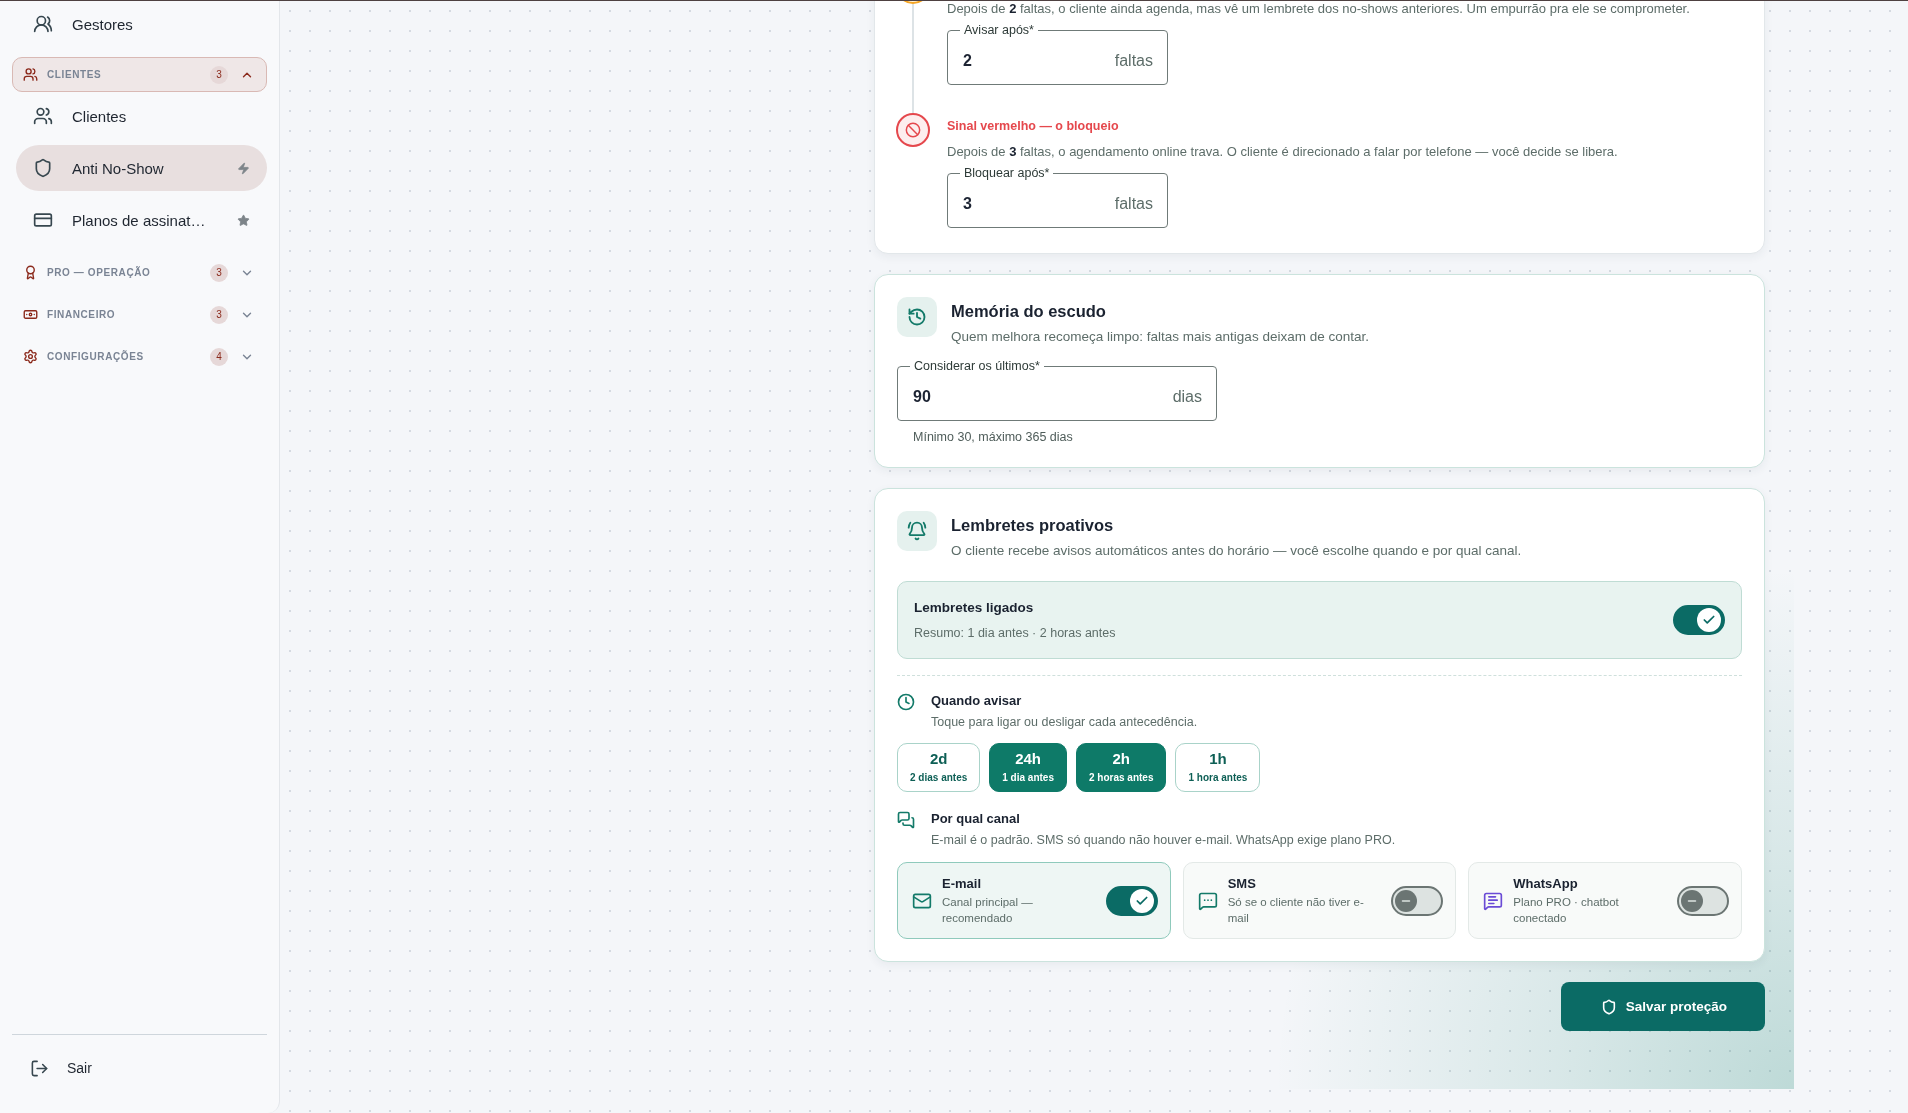  Describe the element at coordinates (917, 317) in the screenshot. I see `history-icon` at that location.